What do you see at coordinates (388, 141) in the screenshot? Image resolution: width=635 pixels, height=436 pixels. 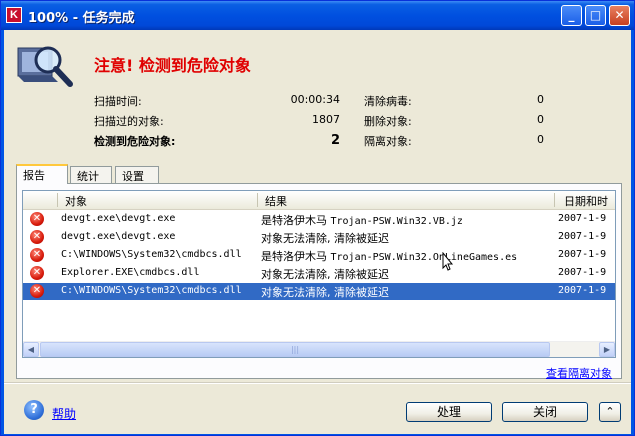 I see `quarantined-label: 隔离对象:` at bounding box center [388, 141].